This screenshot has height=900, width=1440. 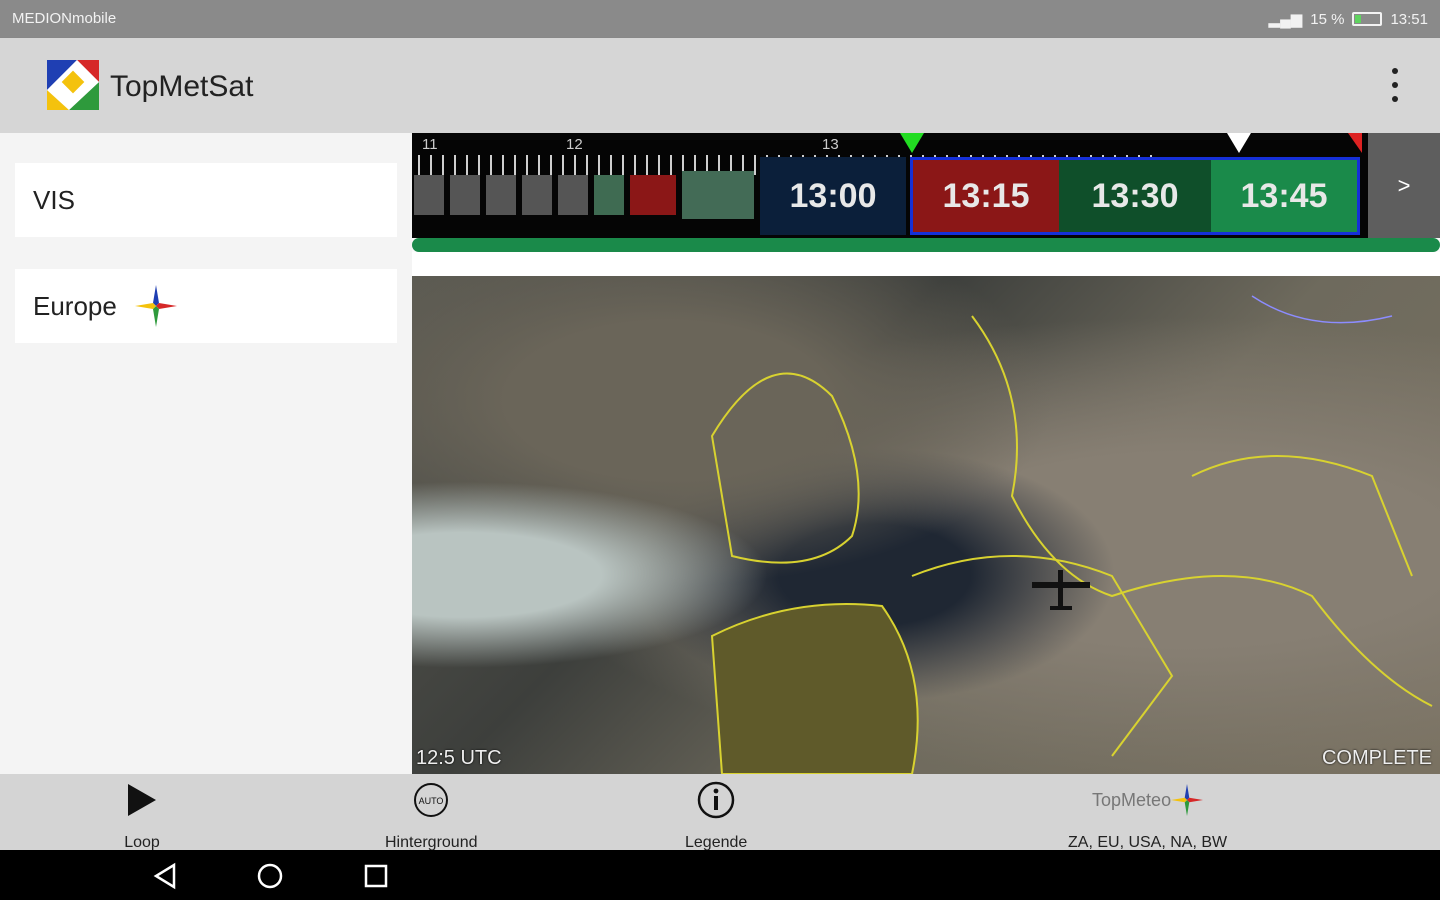 I want to click on app-bar: TopMetSat, so click(x=720, y=85).